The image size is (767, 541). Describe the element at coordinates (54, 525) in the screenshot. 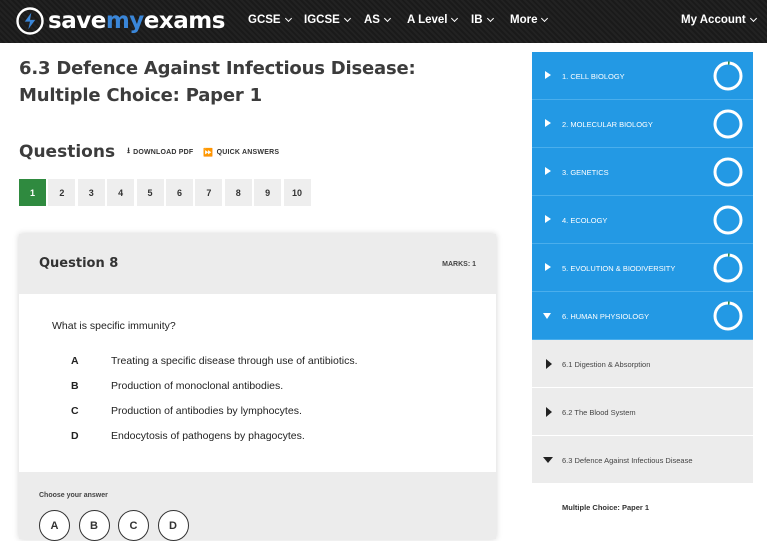

I see `answer-button-a: A` at that location.